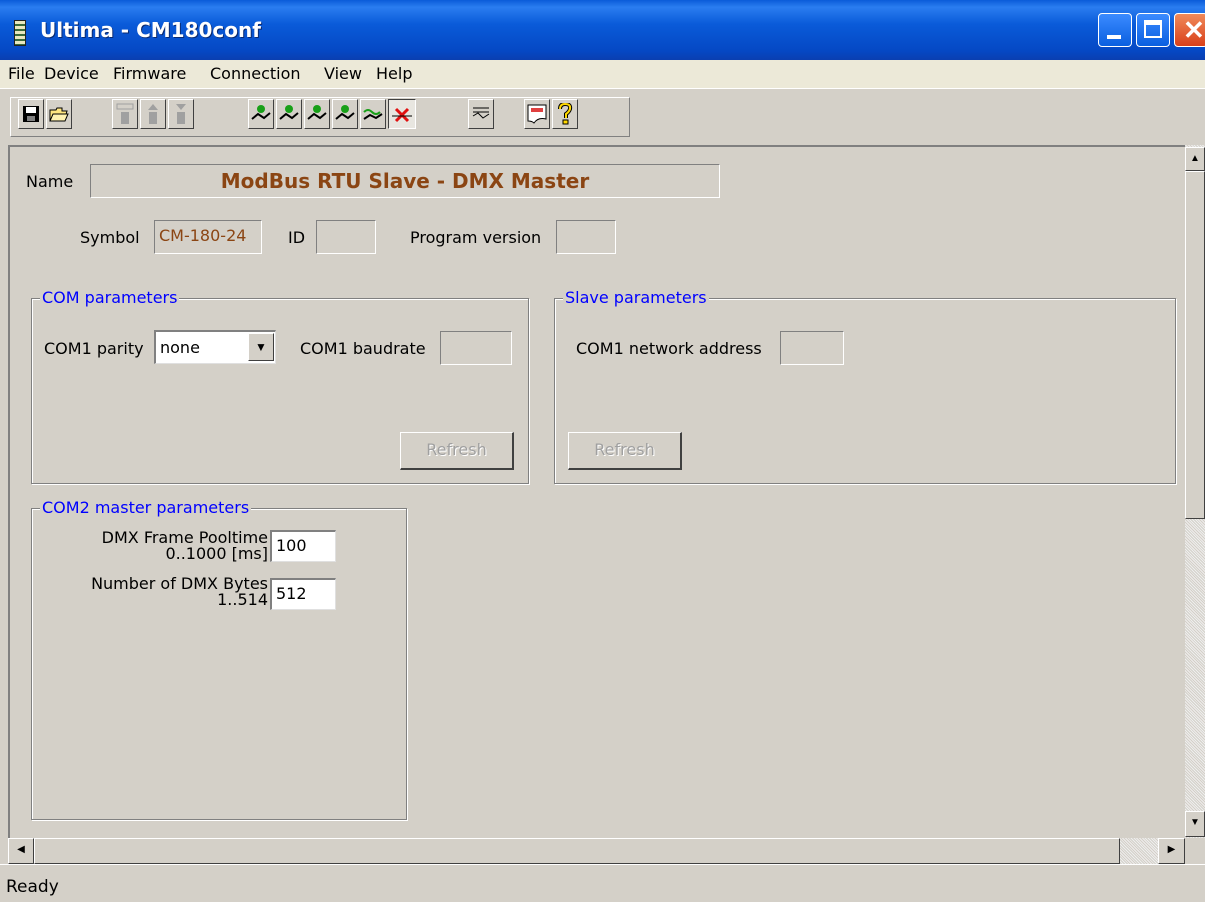 The height and width of the screenshot is (902, 1205). I want to click on dmx-frame-pooltime-label-line2: 0..1000 [ms], so click(216, 553).